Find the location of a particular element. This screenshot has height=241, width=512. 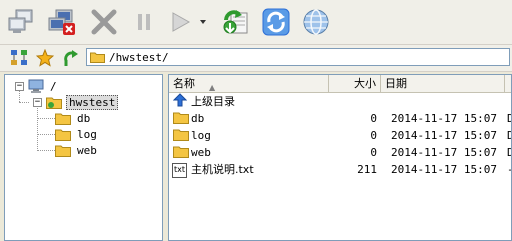

address-bar: /hwstest/ is located at coordinates (256, 58).